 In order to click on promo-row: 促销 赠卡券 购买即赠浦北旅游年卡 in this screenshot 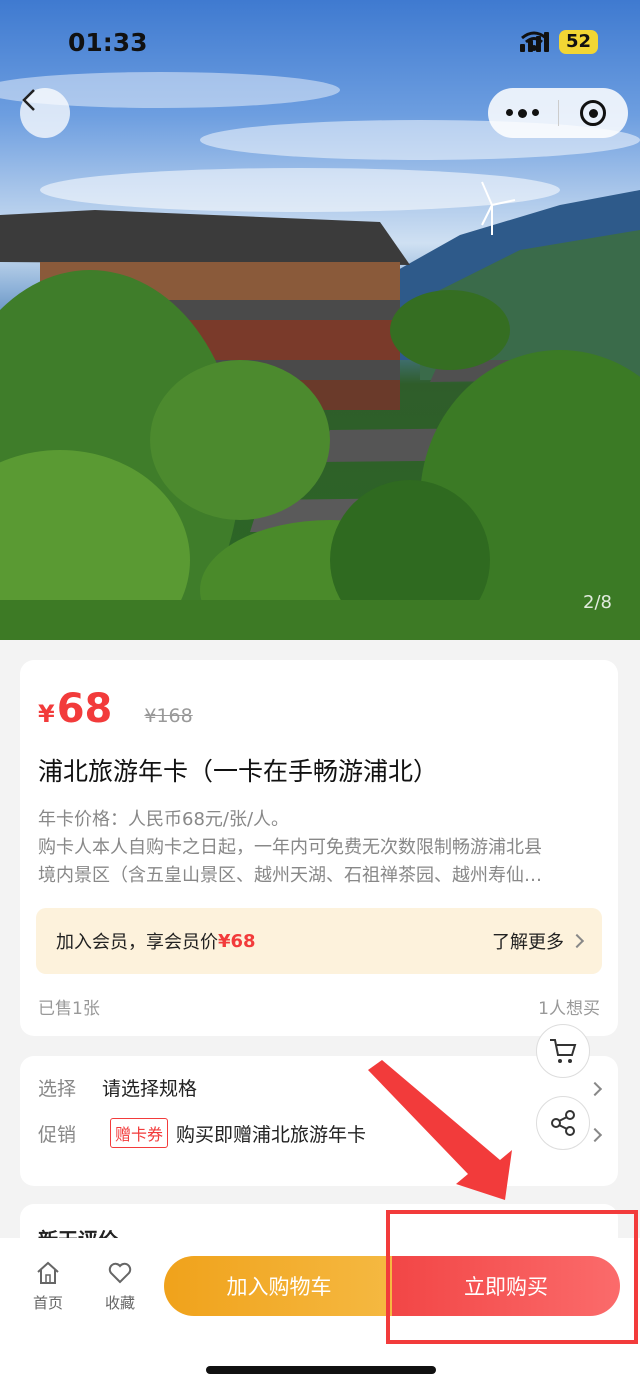, I will do `click(202, 1133)`.